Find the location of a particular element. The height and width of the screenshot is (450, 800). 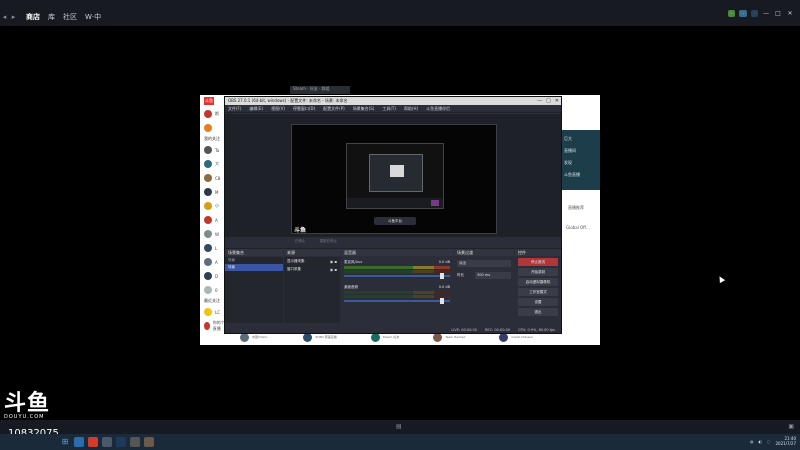

obs-preview-subbar: 已停止 录制已停止 is located at coordinates (393, 241).